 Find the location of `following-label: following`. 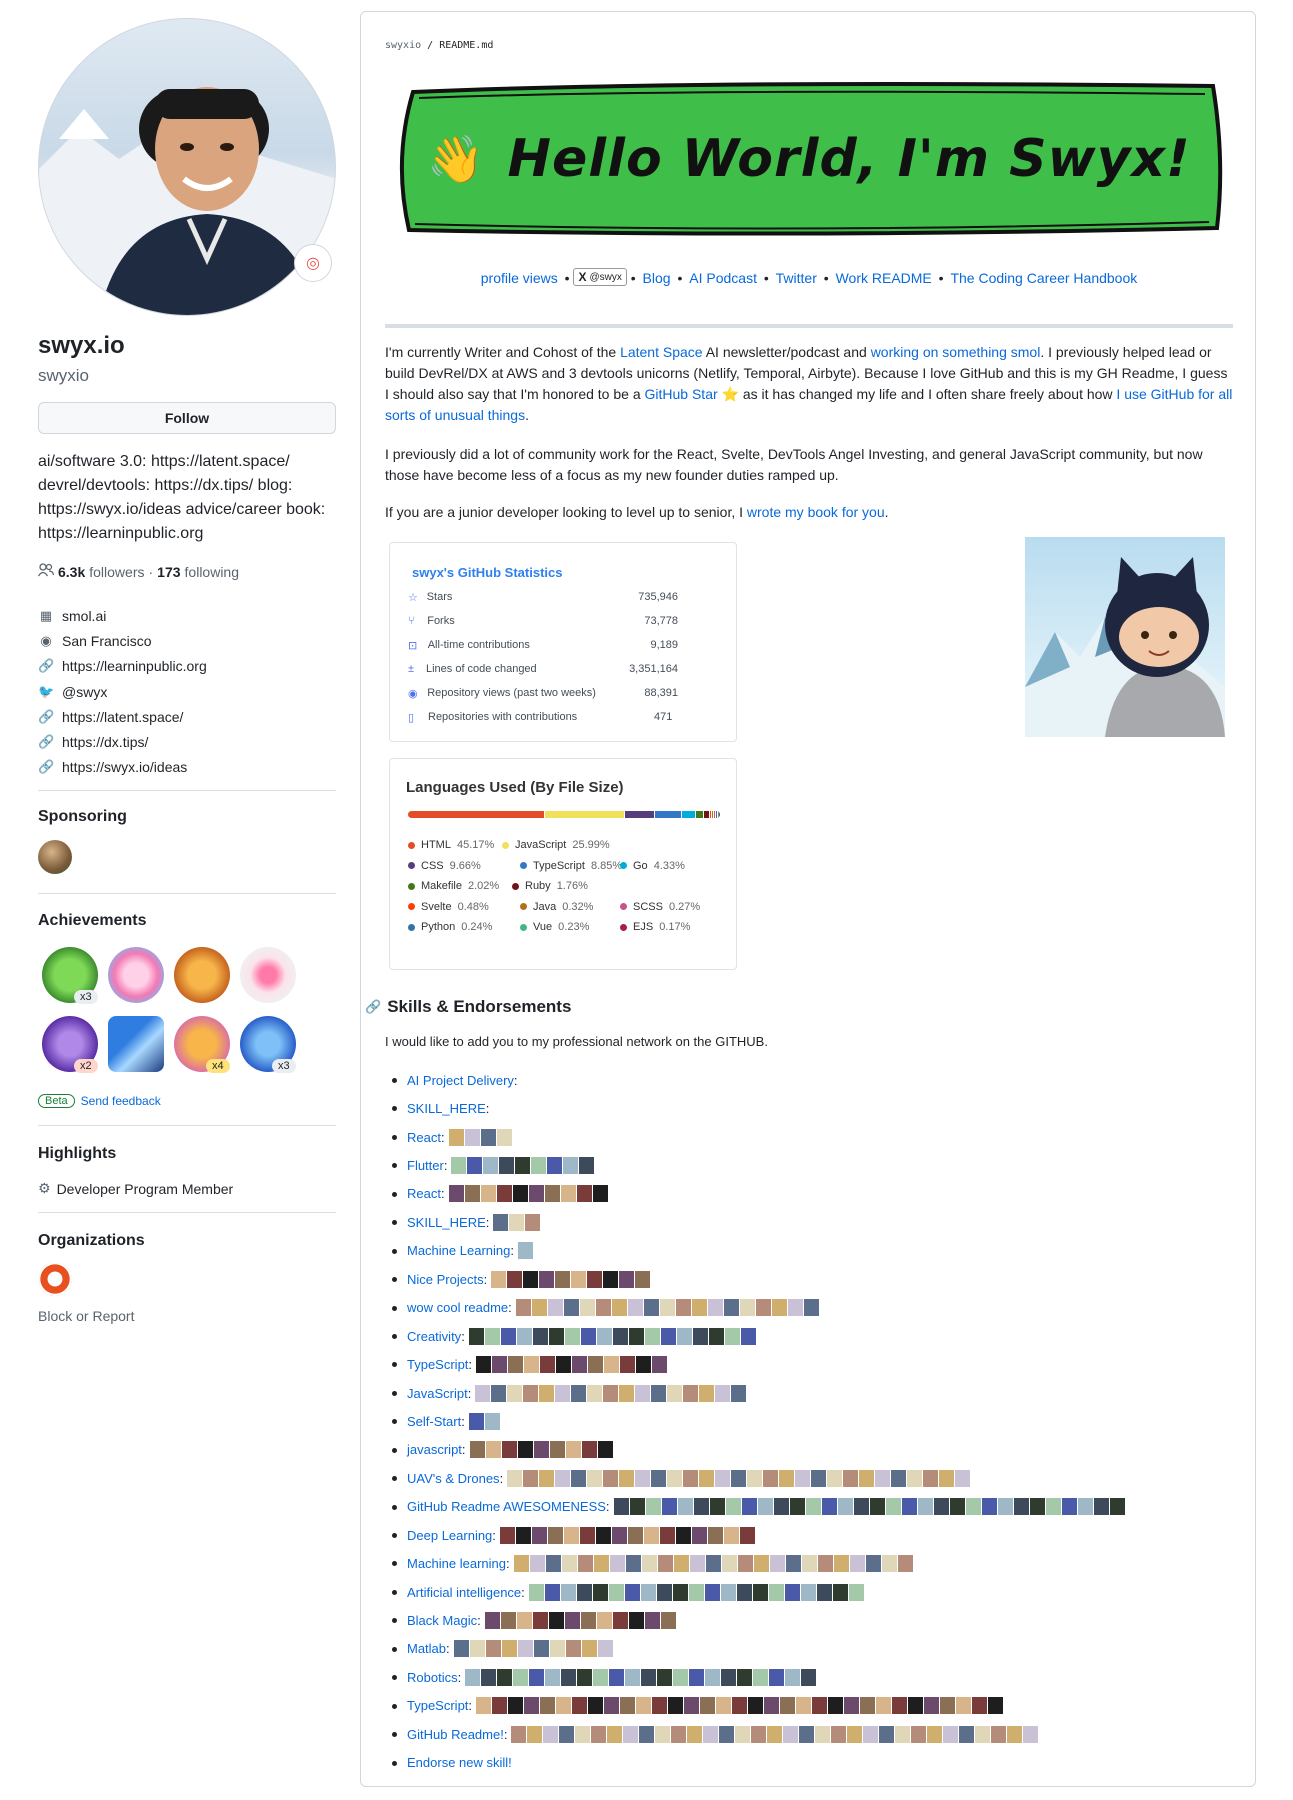

following-label: following is located at coordinates (212, 572).